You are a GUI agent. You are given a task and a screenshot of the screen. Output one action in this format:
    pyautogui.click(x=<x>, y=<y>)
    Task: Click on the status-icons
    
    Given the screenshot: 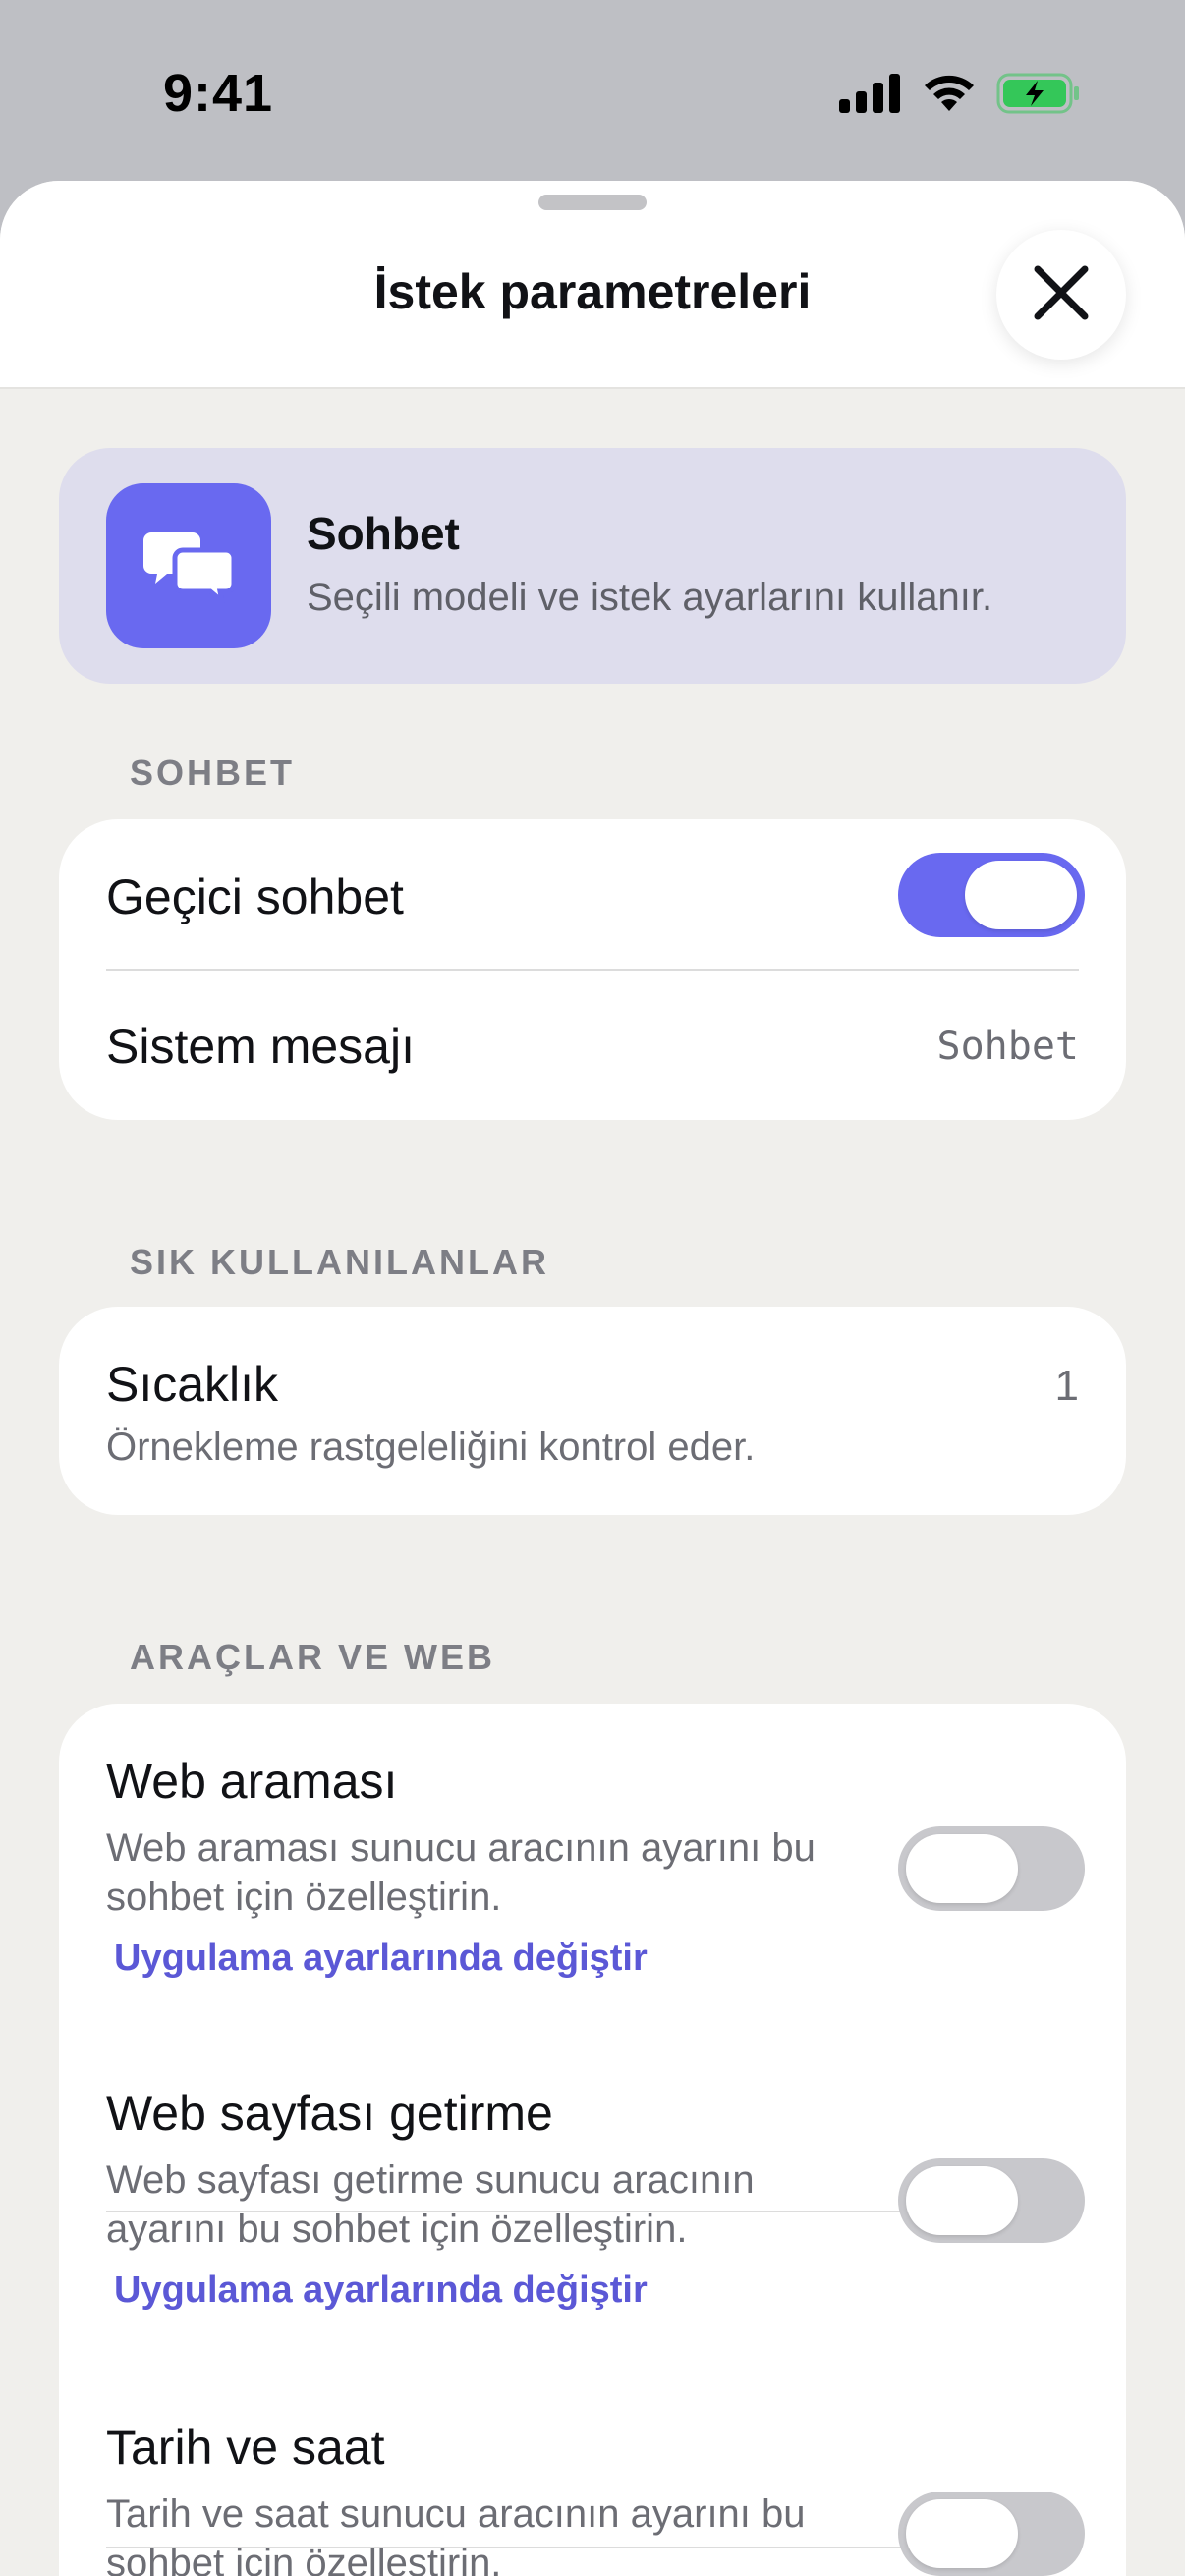 What is the action you would take?
    pyautogui.click(x=960, y=93)
    